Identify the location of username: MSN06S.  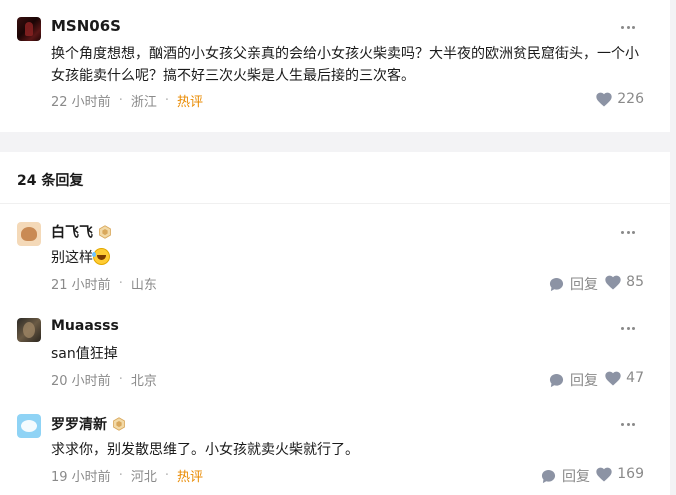
(86, 26).